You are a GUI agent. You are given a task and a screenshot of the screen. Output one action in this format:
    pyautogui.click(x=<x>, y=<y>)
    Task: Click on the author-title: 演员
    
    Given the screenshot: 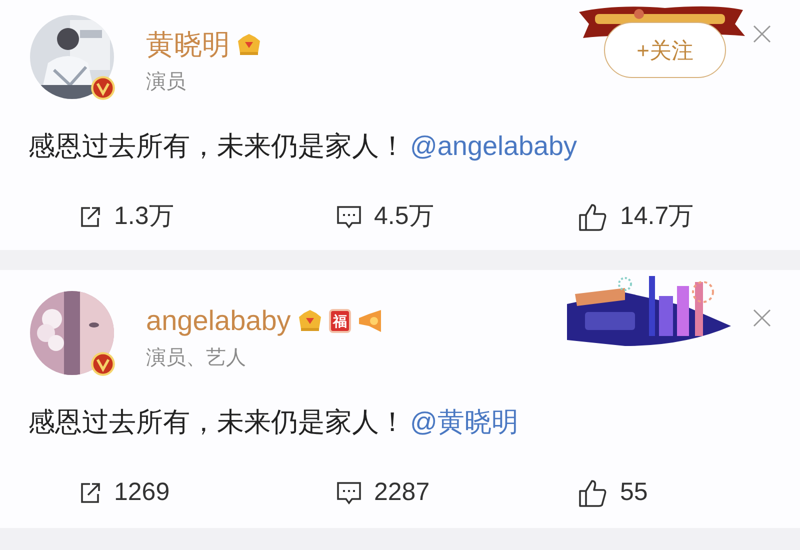 What is the action you would take?
    pyautogui.click(x=166, y=82)
    